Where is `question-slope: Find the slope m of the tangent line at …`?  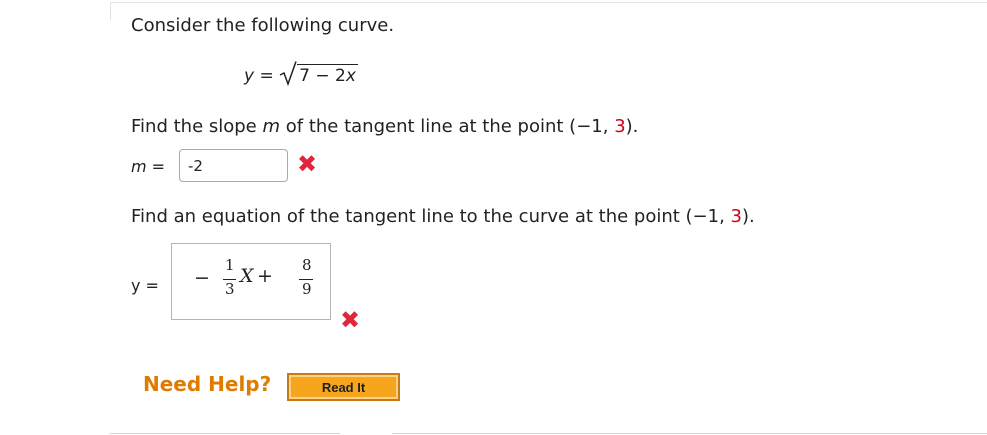
question-slope: Find the slope m of the tangent line at … is located at coordinates (384, 126).